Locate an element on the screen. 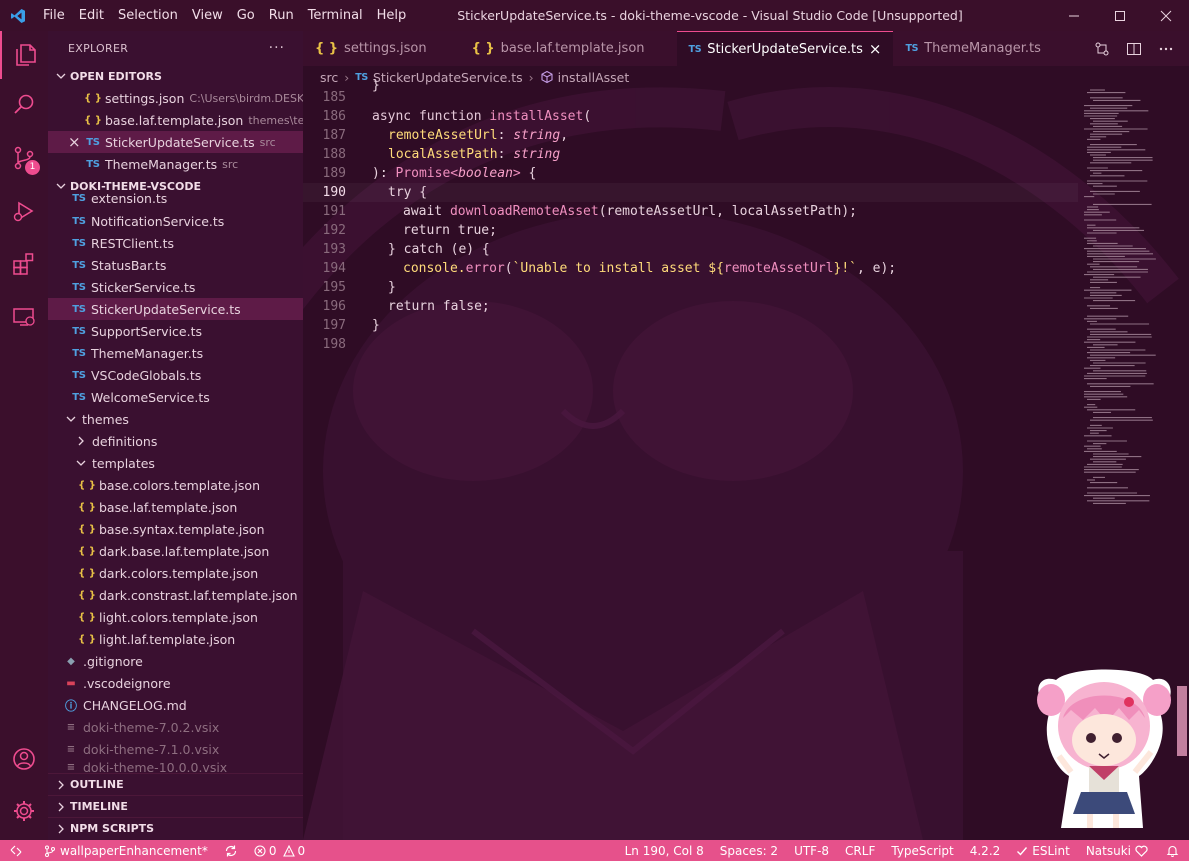  file-row: ≡ doki-theme-10.0.0.vsix is located at coordinates (175, 766).